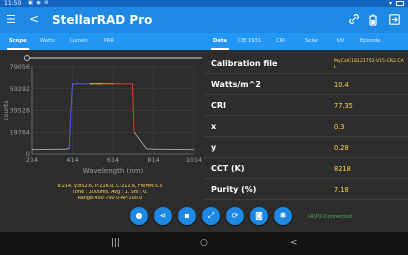  Describe the element at coordinates (244, 63) in the screenshot. I see `data-label: Calibration file` at that location.